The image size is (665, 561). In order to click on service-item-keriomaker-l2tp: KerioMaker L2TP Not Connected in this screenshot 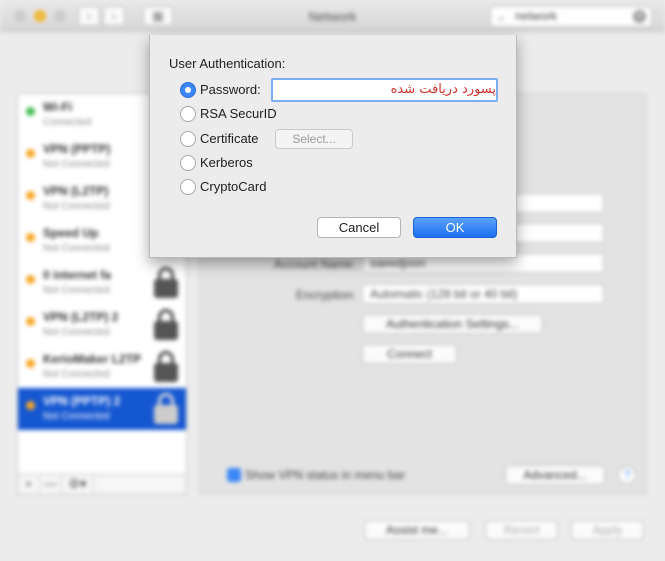, I will do `click(102, 367)`.